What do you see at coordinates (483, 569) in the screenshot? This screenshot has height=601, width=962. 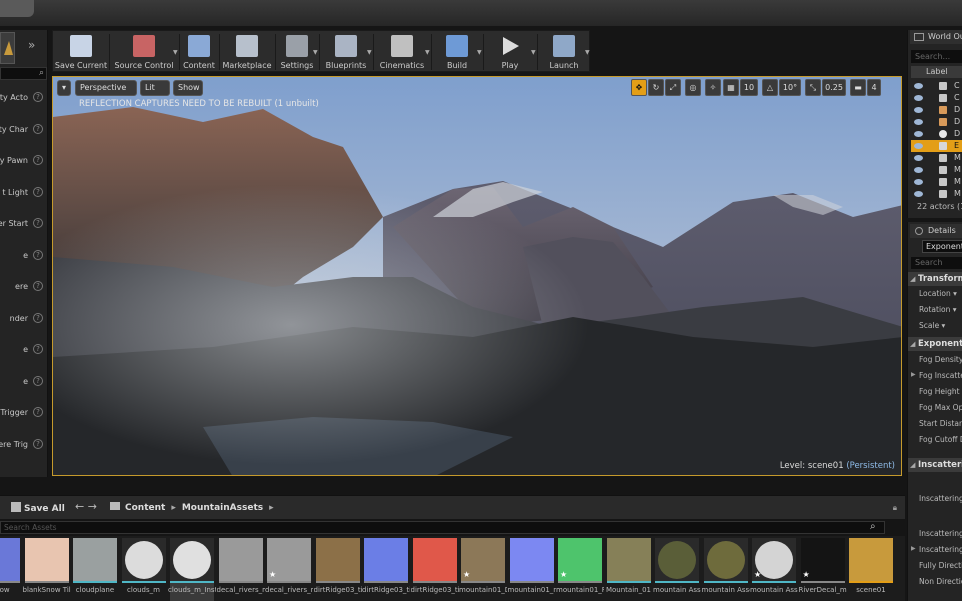 I see `asset-tile: mountain01_D ★` at bounding box center [483, 569].